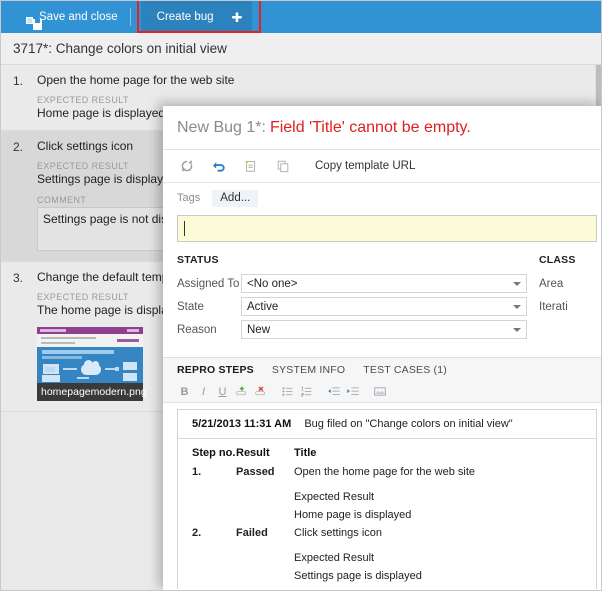  I want to click on rich-text-toolbar: B I U, so click(382, 392).